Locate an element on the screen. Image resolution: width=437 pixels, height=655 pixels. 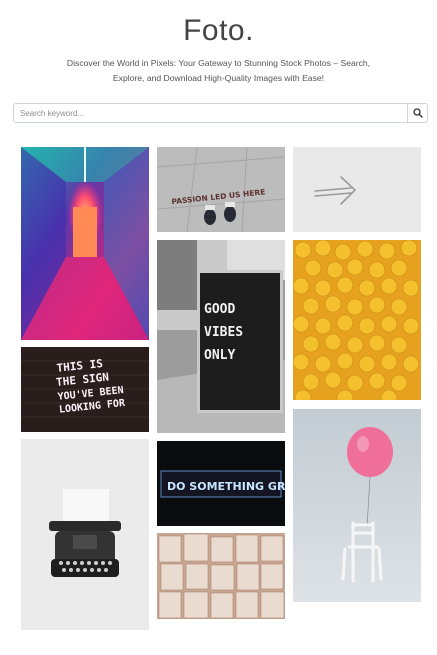
vibes-text: VIBES is located at coordinates (223, 332).